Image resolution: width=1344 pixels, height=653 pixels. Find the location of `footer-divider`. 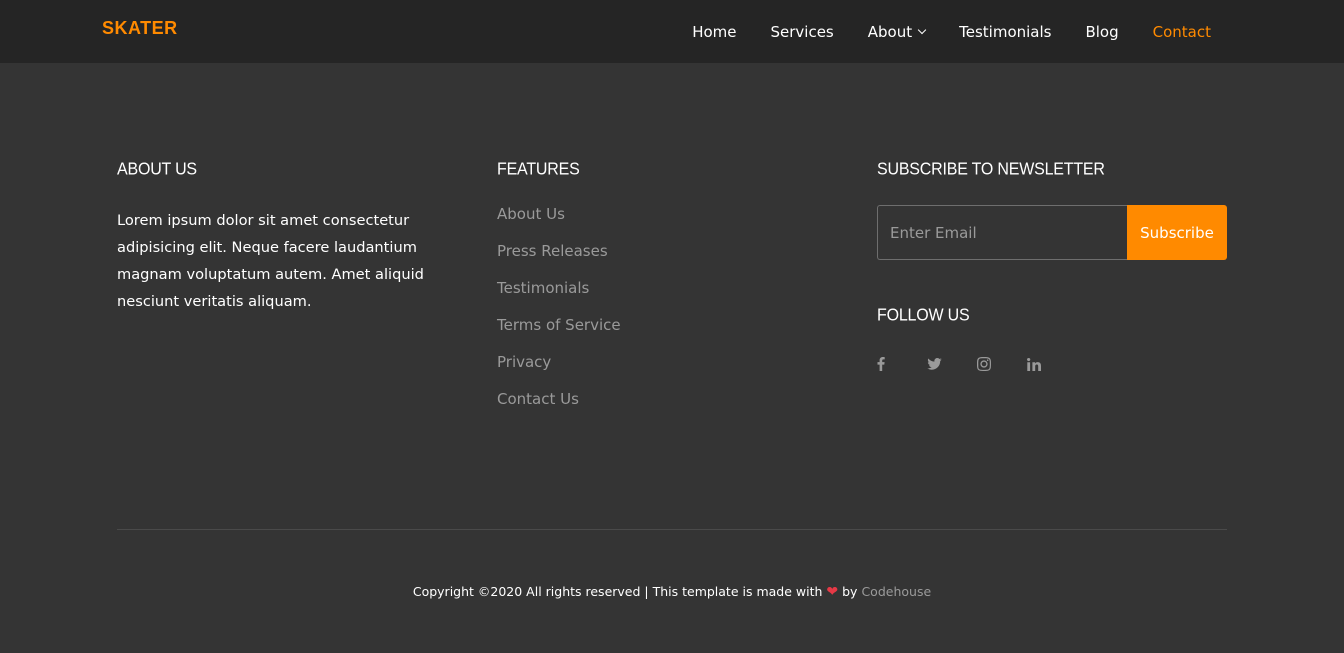

footer-divider is located at coordinates (672, 529).